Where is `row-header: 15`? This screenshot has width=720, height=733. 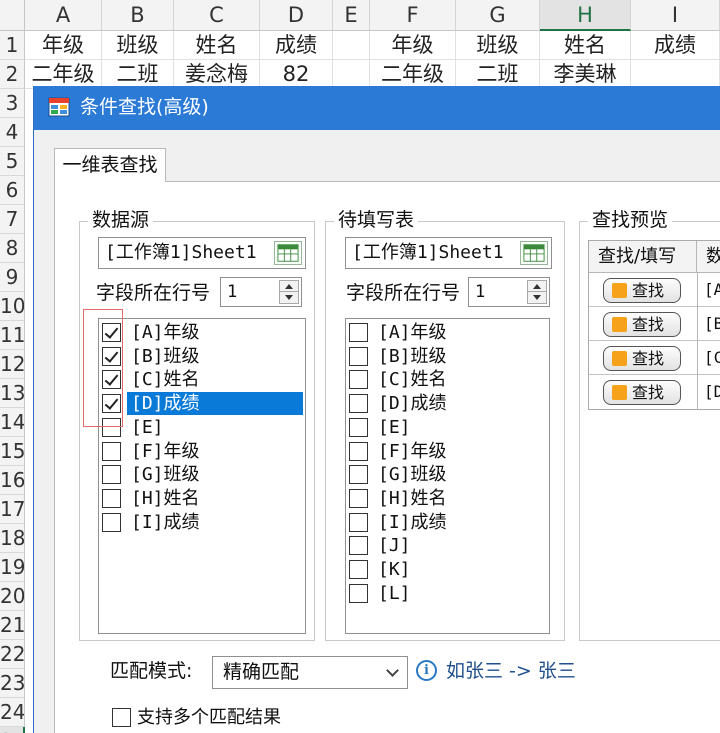
row-header: 15 is located at coordinates (12, 451).